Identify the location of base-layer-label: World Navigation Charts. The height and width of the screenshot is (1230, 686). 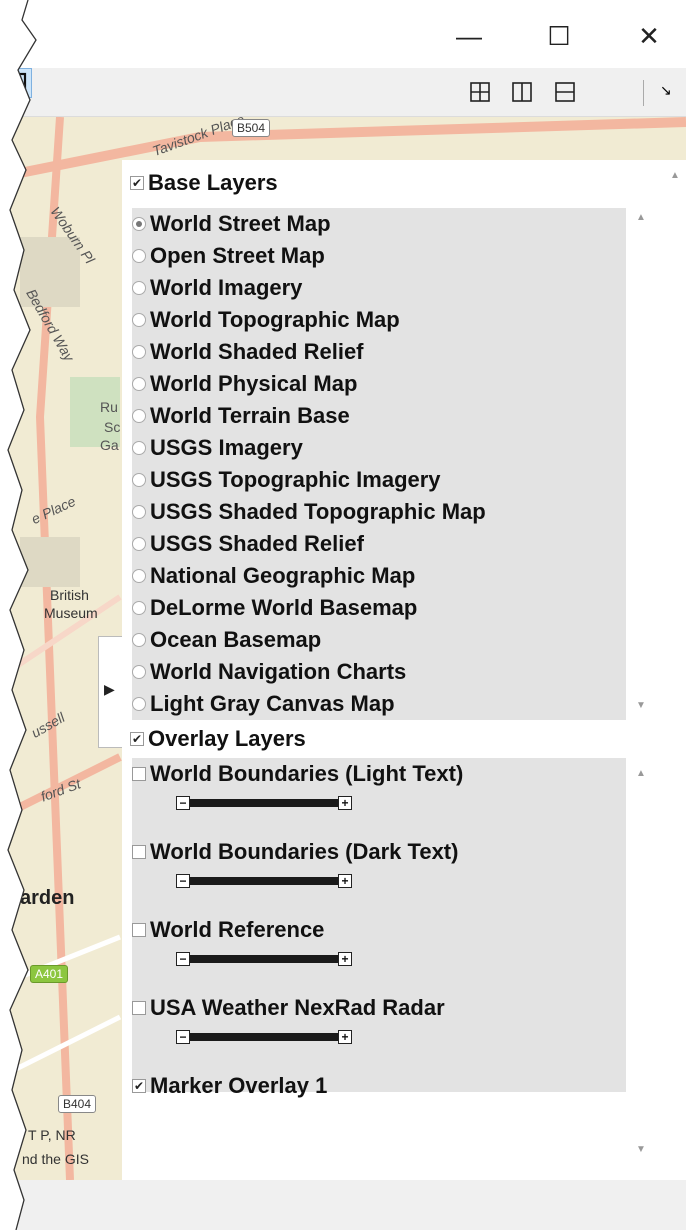
(278, 671).